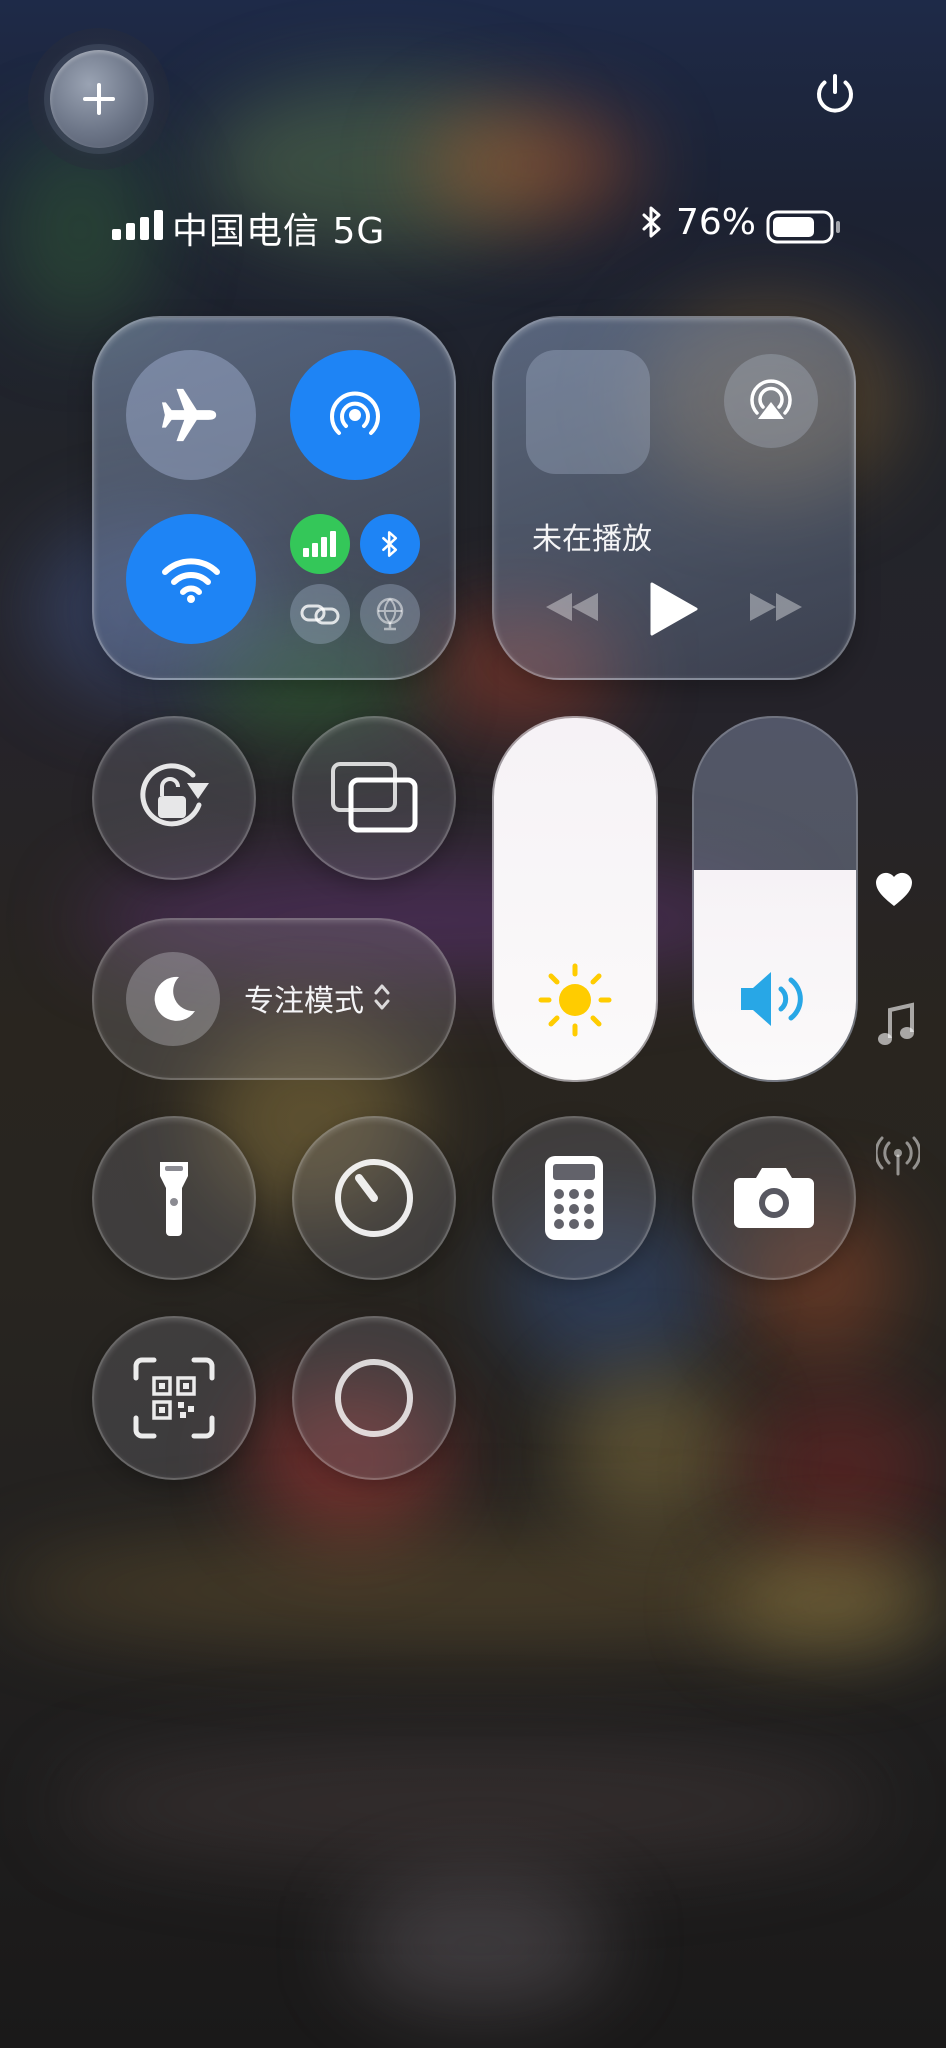 The image size is (946, 2048). I want to click on volume-icon-wrap, so click(775, 999).